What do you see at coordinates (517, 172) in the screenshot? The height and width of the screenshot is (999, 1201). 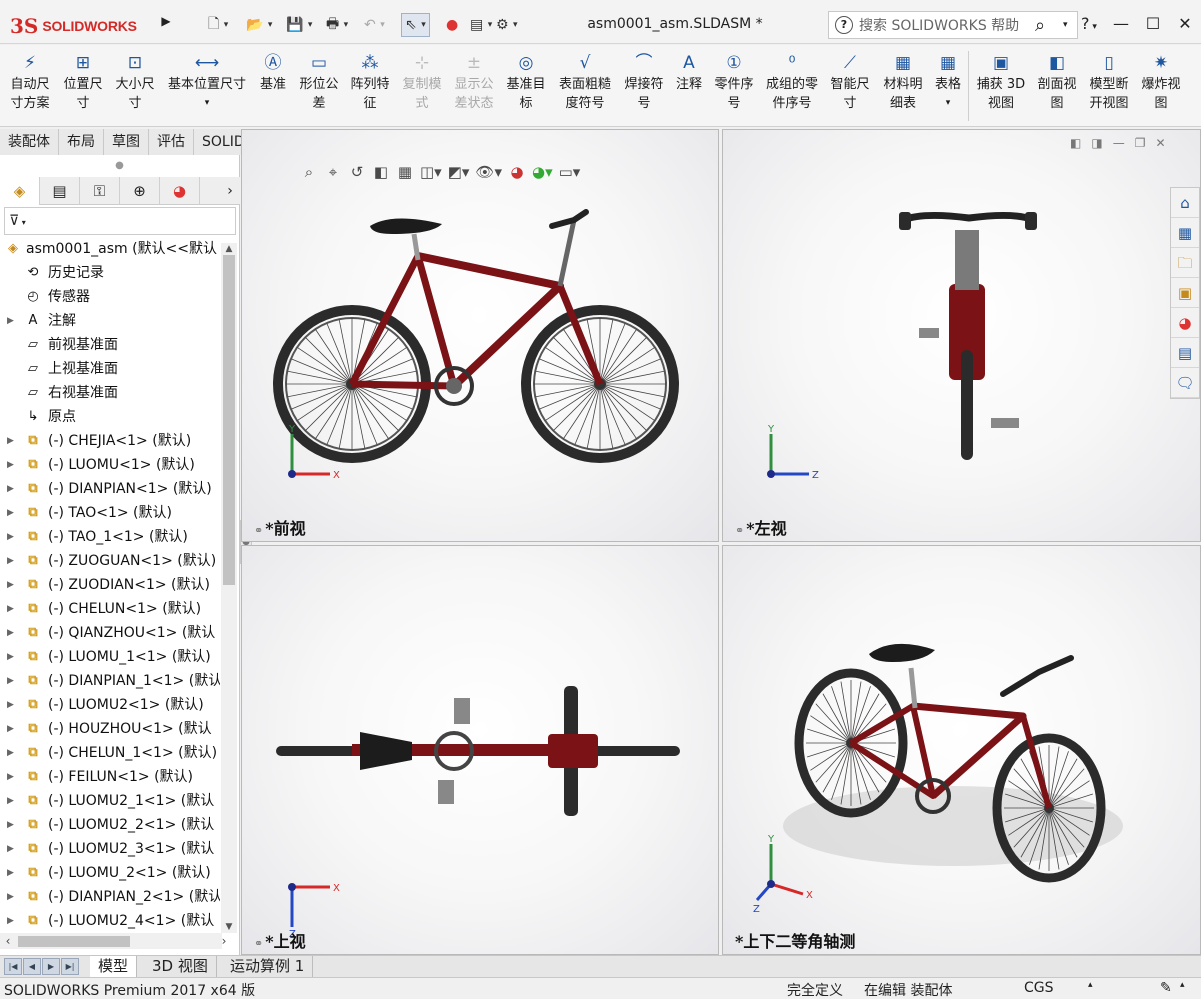 I see `edit-appearance-icon: ◕` at bounding box center [517, 172].